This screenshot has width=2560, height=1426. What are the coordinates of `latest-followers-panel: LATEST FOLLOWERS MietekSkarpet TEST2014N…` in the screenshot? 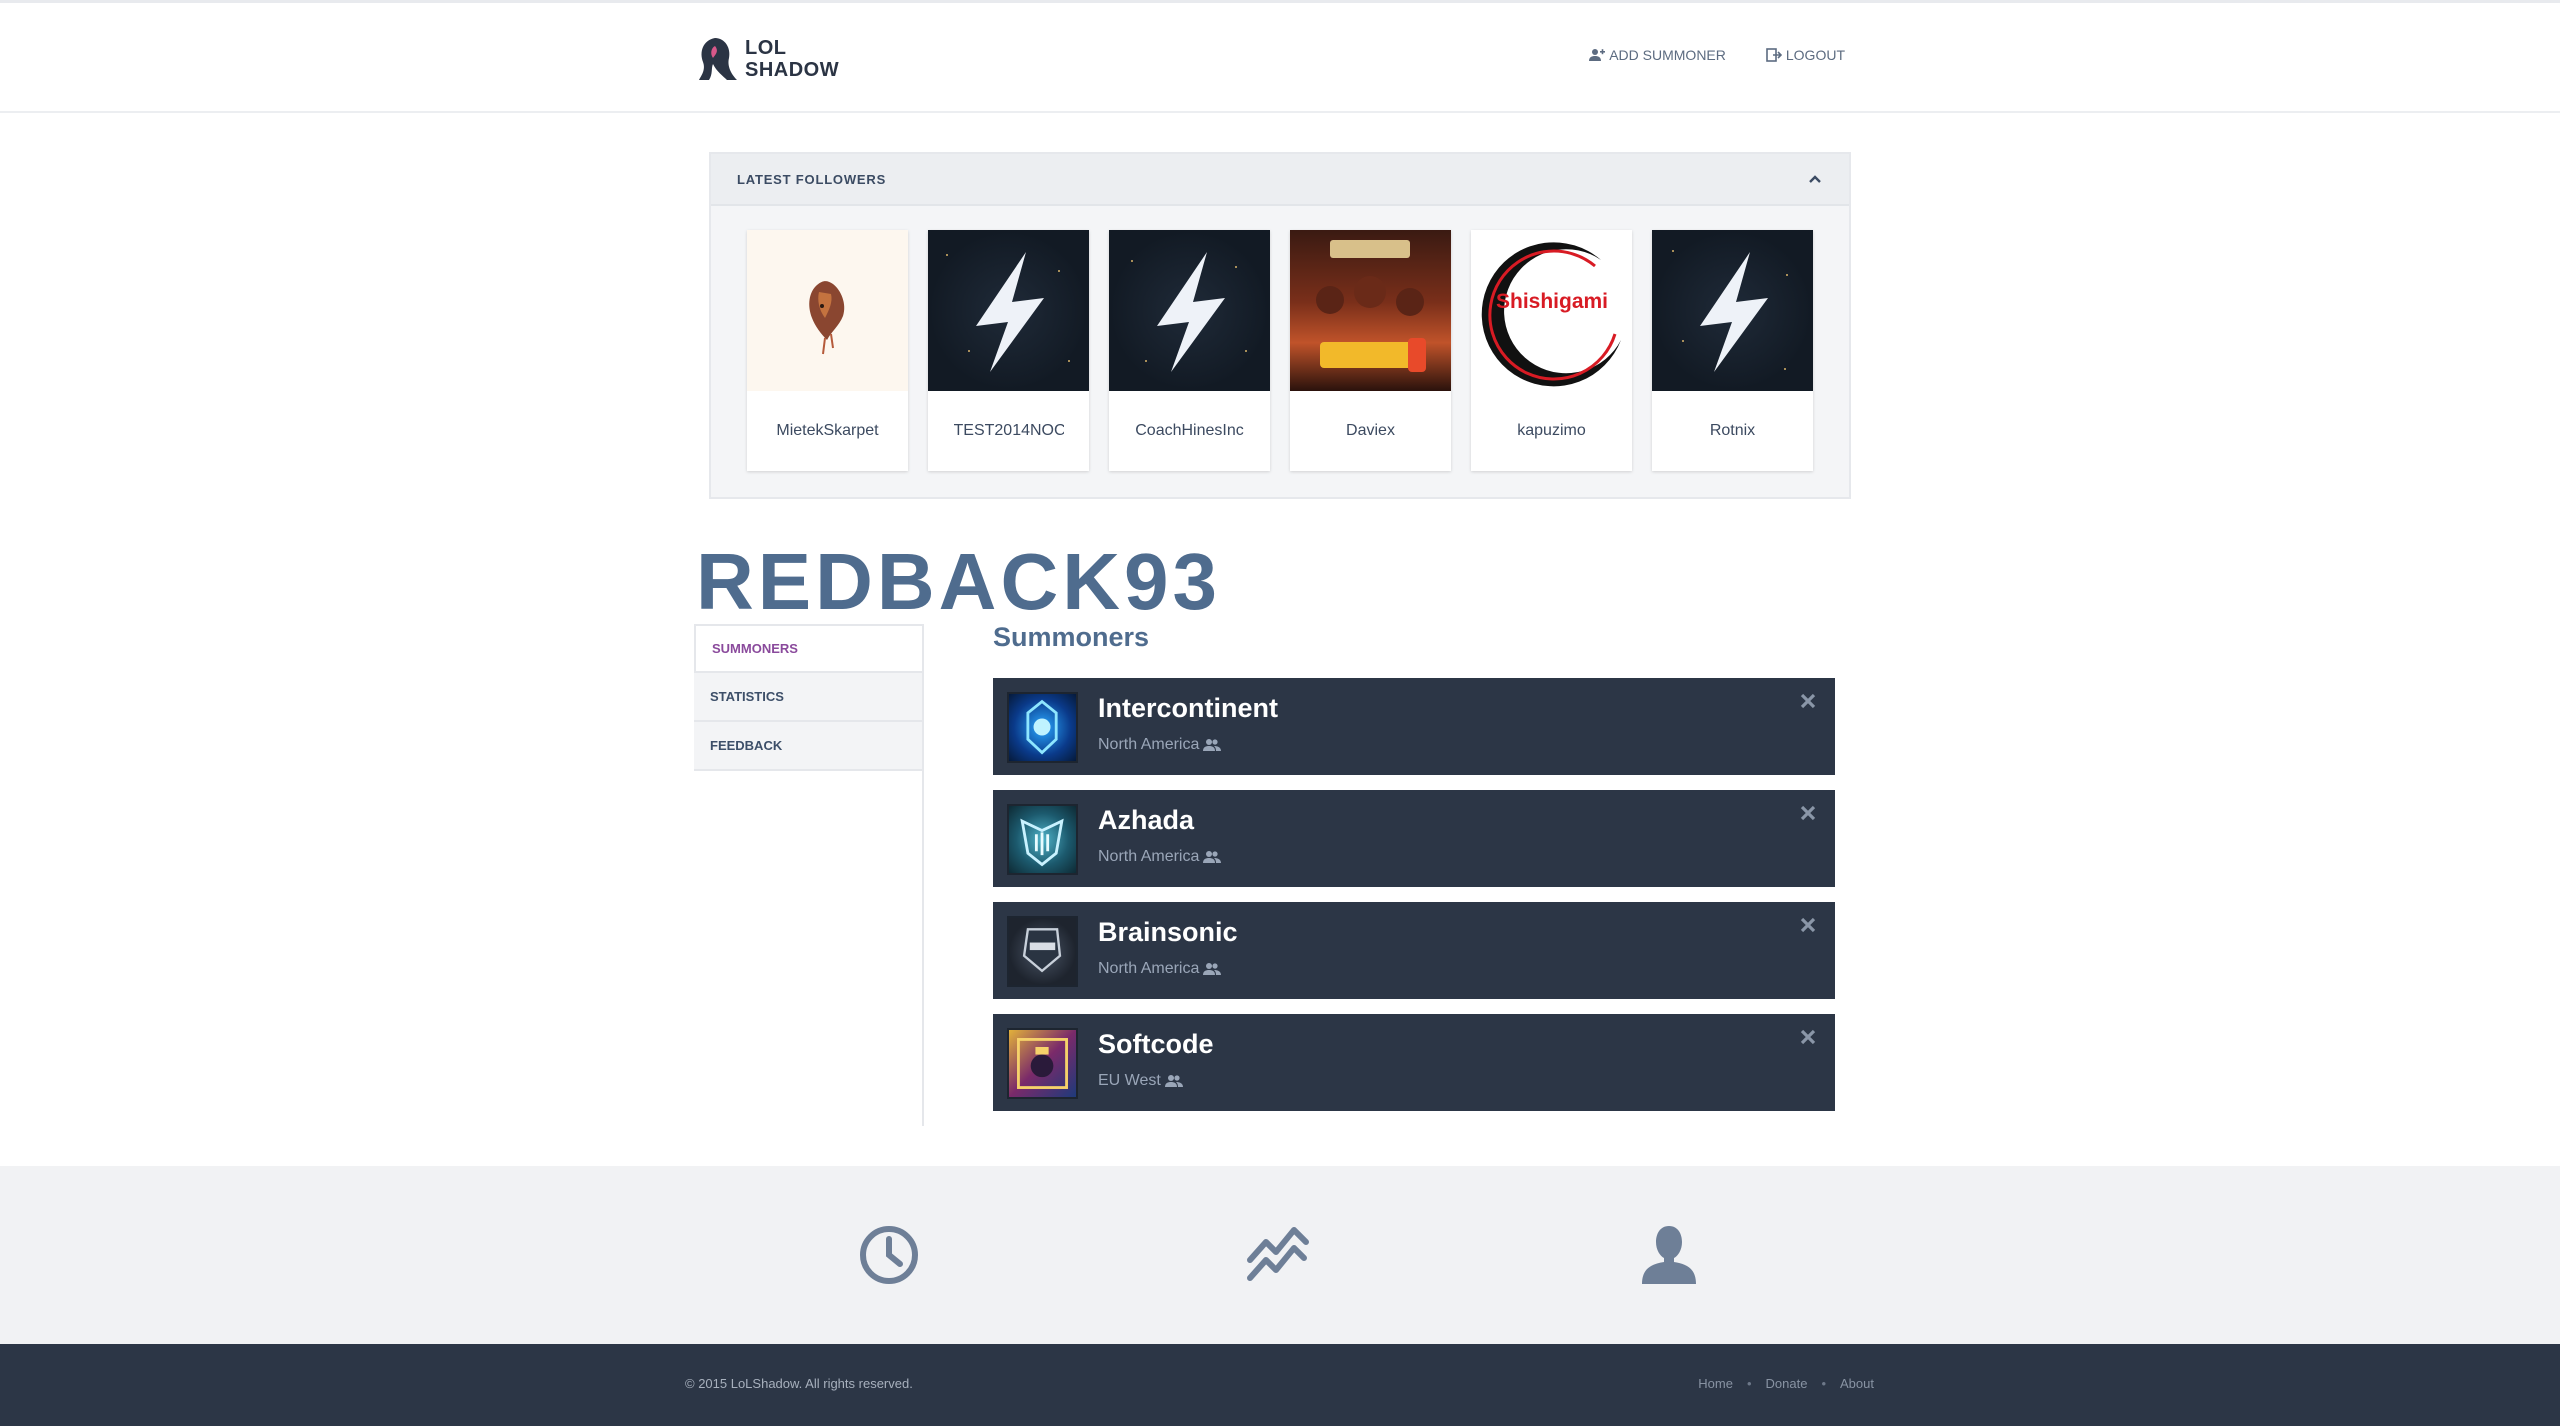 It's located at (1280, 325).